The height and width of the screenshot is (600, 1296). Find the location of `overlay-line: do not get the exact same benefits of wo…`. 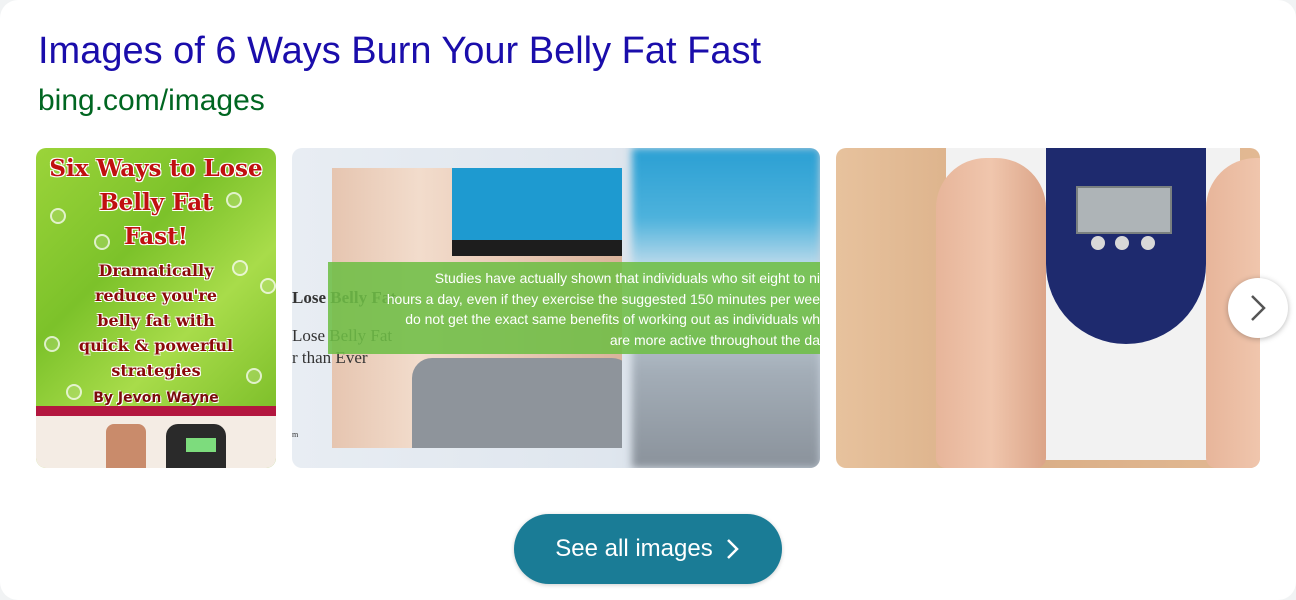

overlay-line: do not get the exact same benefits of wo… is located at coordinates (612, 319).